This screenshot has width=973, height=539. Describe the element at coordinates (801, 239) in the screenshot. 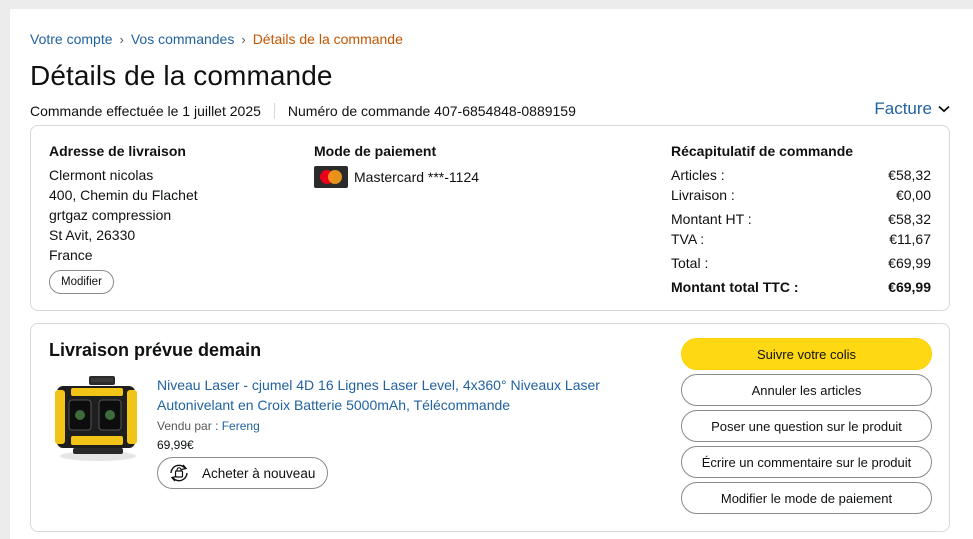

I see `summary-row-tax: TVA : €11,67` at that location.